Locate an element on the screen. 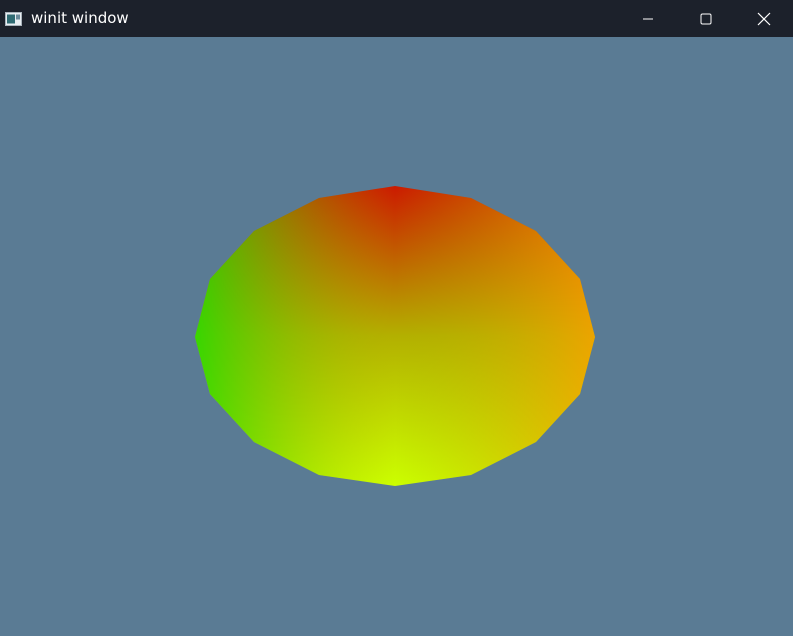 The height and width of the screenshot is (636, 793). app-window-icon is located at coordinates (13, 18).